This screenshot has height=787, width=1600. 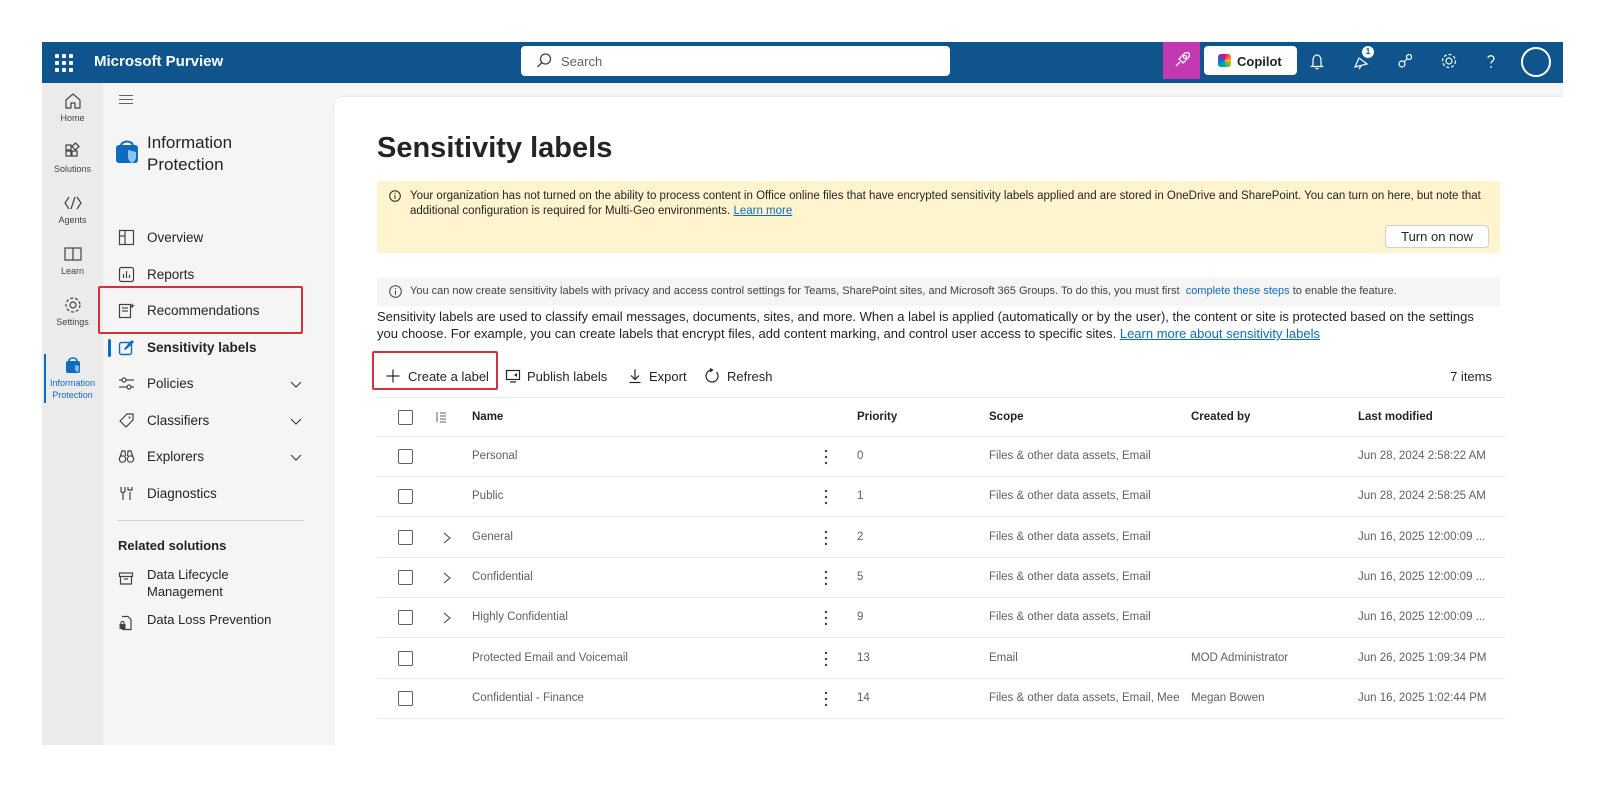 What do you see at coordinates (172, 545) in the screenshot?
I see `related-solutions-heading: Related solutions` at bounding box center [172, 545].